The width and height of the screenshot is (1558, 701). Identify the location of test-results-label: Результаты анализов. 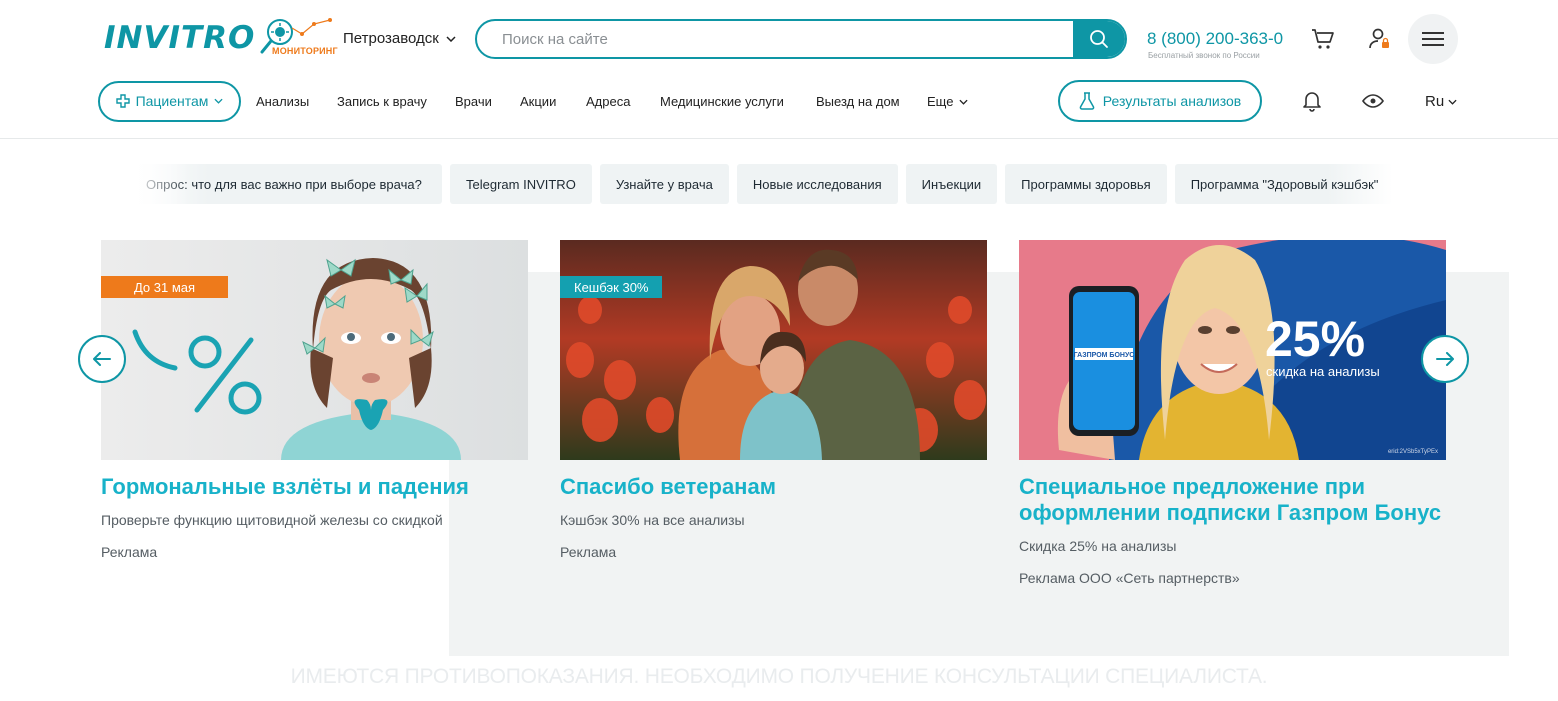
(1172, 101).